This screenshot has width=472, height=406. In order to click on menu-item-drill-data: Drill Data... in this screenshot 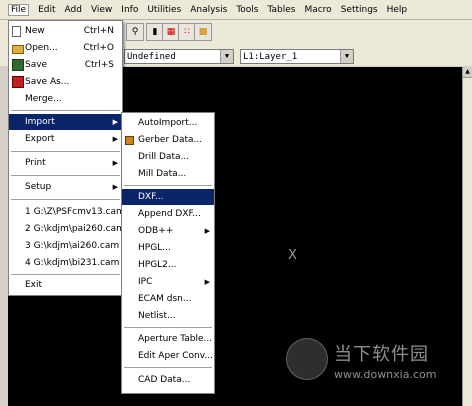, I will do `click(168, 157)`.